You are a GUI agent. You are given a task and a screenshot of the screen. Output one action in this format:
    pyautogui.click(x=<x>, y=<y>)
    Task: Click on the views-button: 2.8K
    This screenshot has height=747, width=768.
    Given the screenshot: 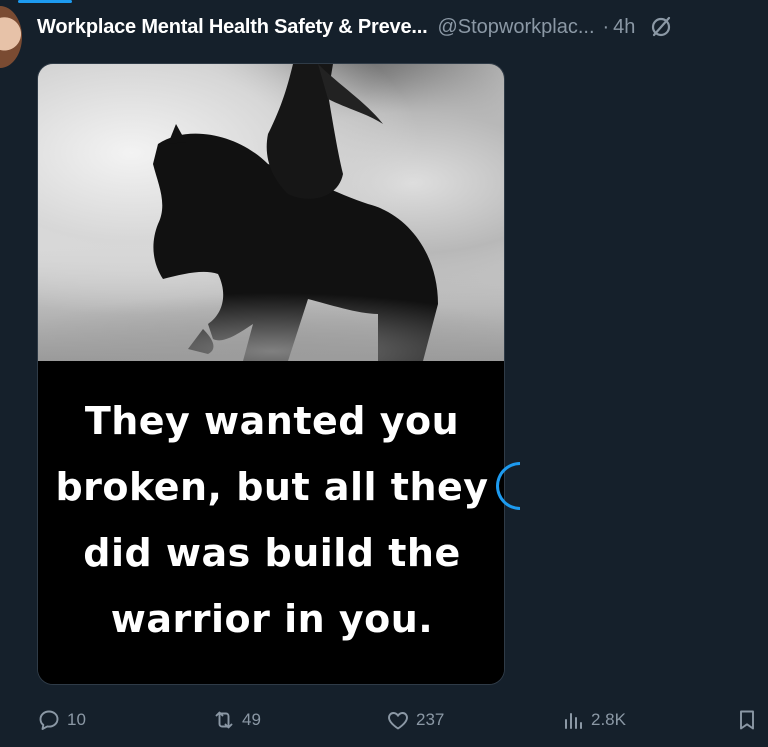 What is the action you would take?
    pyautogui.click(x=593, y=720)
    